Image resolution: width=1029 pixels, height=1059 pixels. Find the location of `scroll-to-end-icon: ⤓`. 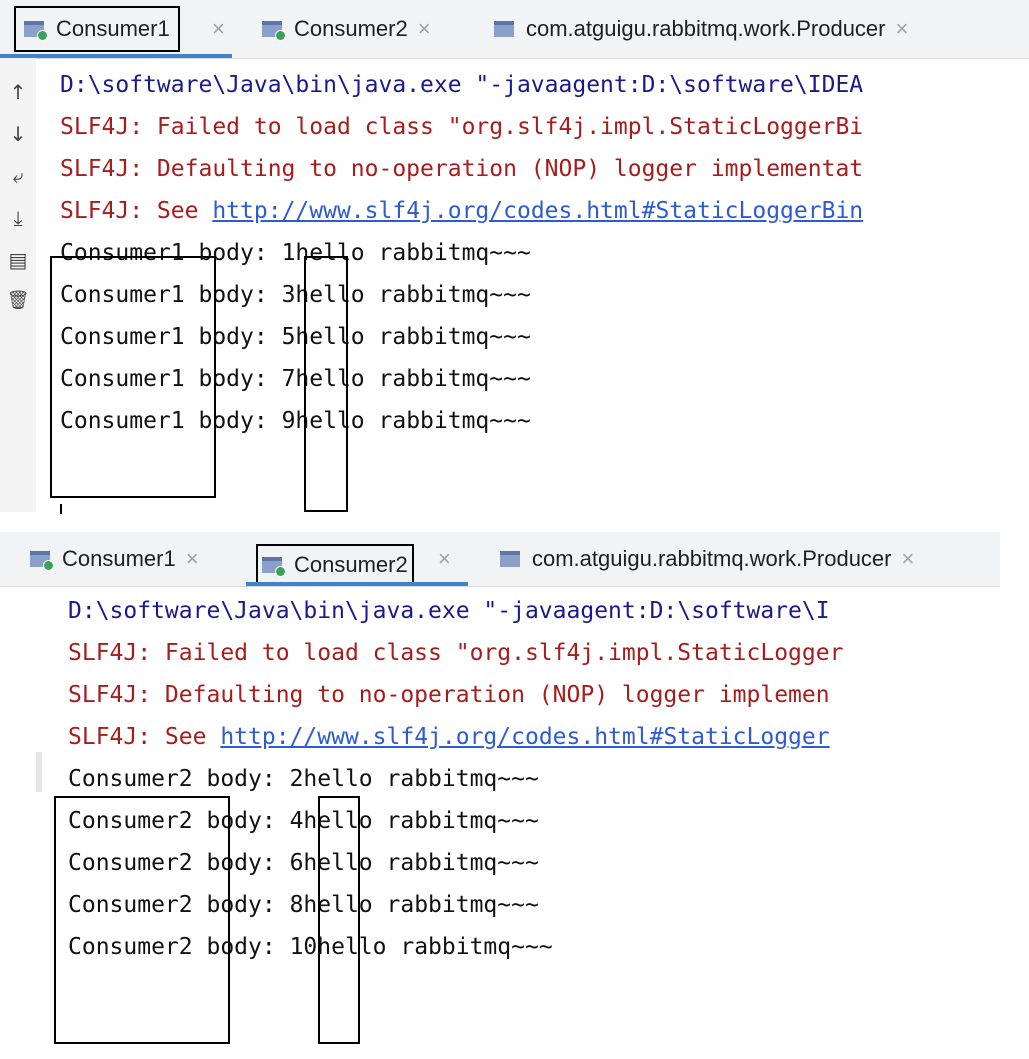

scroll-to-end-icon: ⤓ is located at coordinates (18, 218).